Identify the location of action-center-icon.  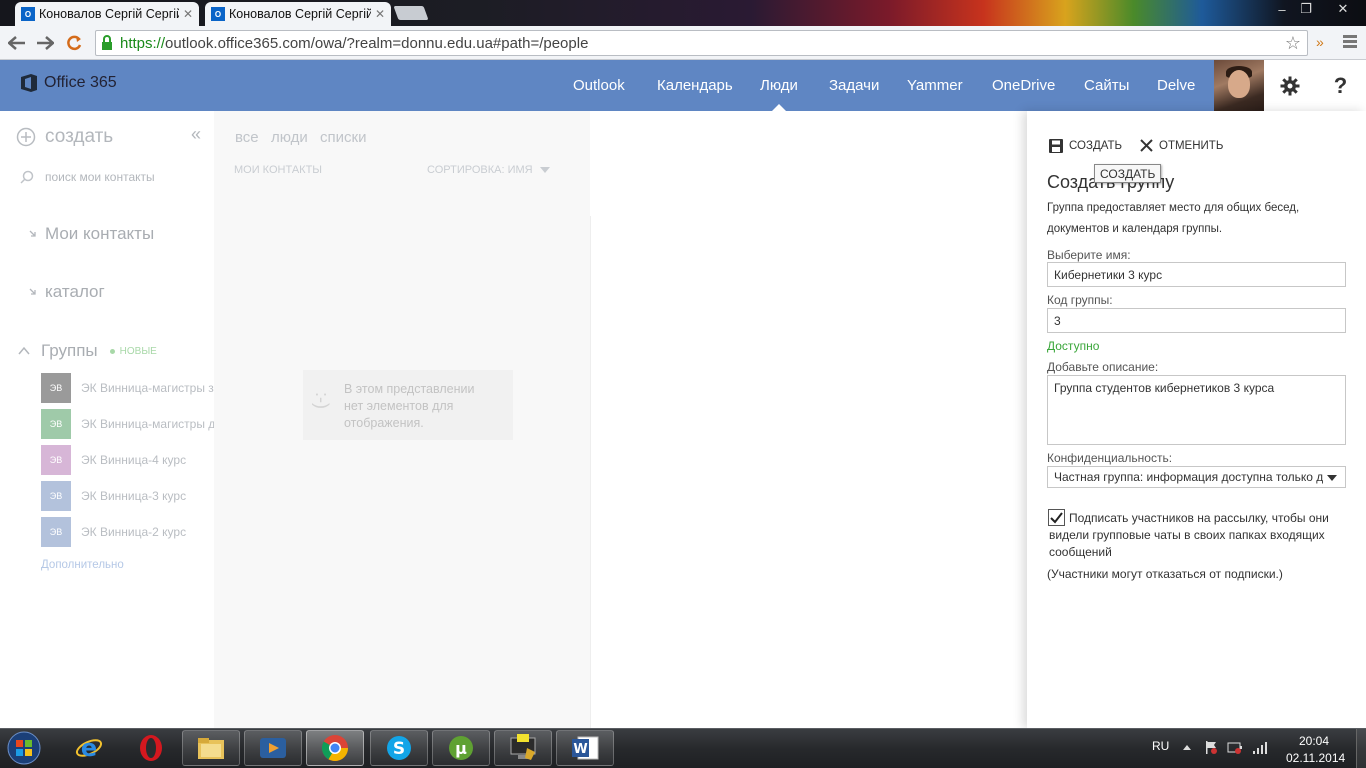
(1211, 747).